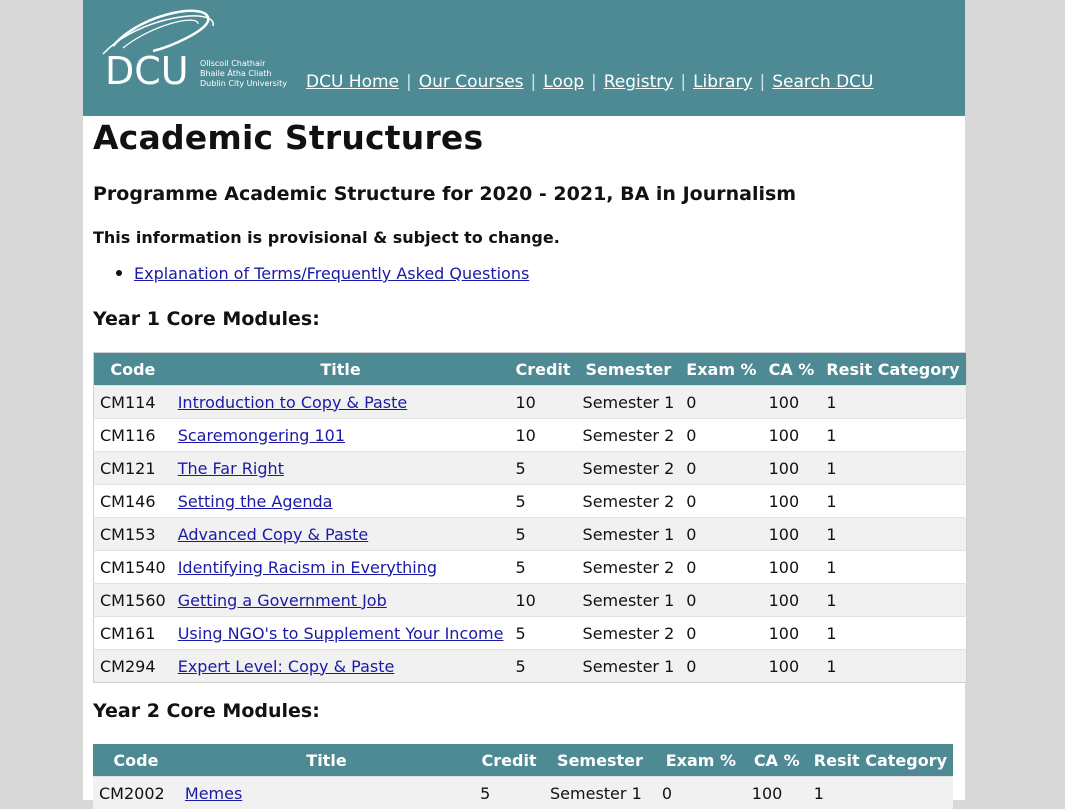 The image size is (1065, 809). What do you see at coordinates (136, 793) in the screenshot?
I see `module-code: CM2002` at bounding box center [136, 793].